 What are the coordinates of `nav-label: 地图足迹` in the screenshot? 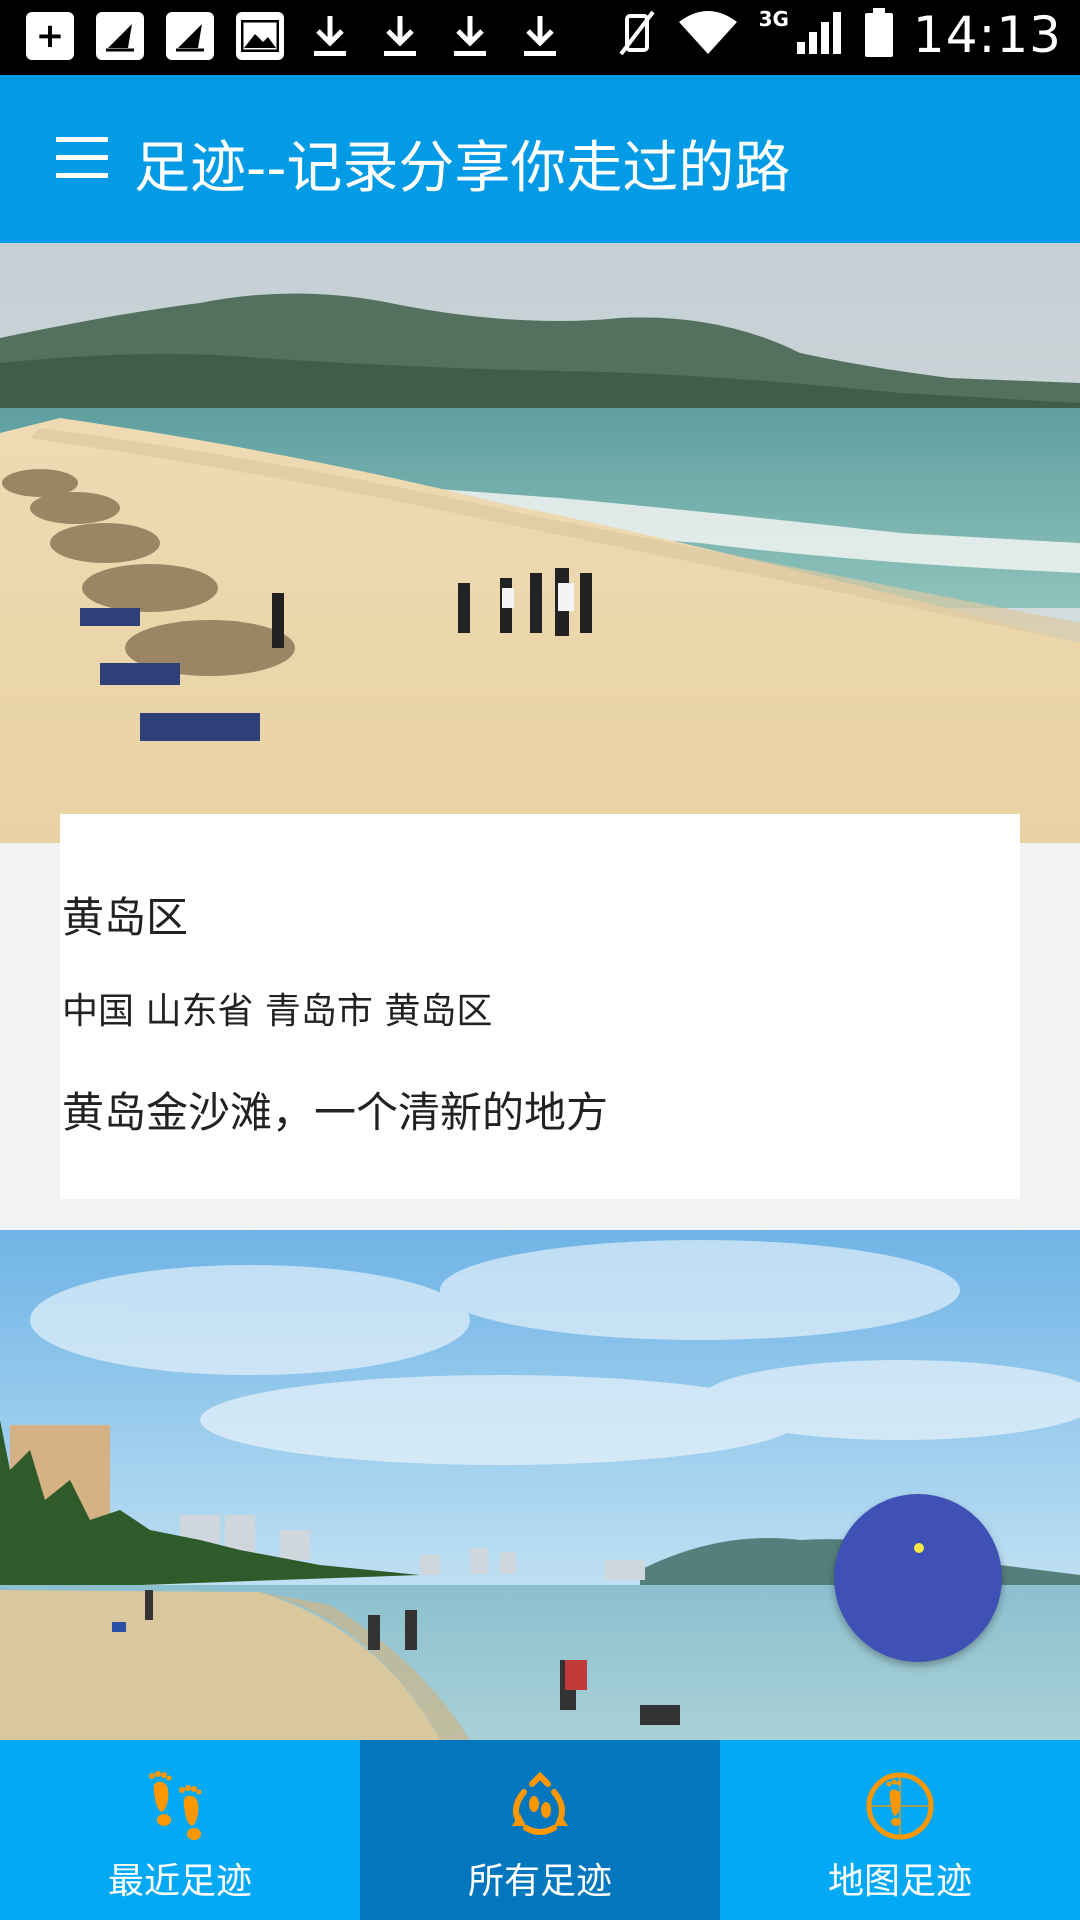 It's located at (899, 1881).